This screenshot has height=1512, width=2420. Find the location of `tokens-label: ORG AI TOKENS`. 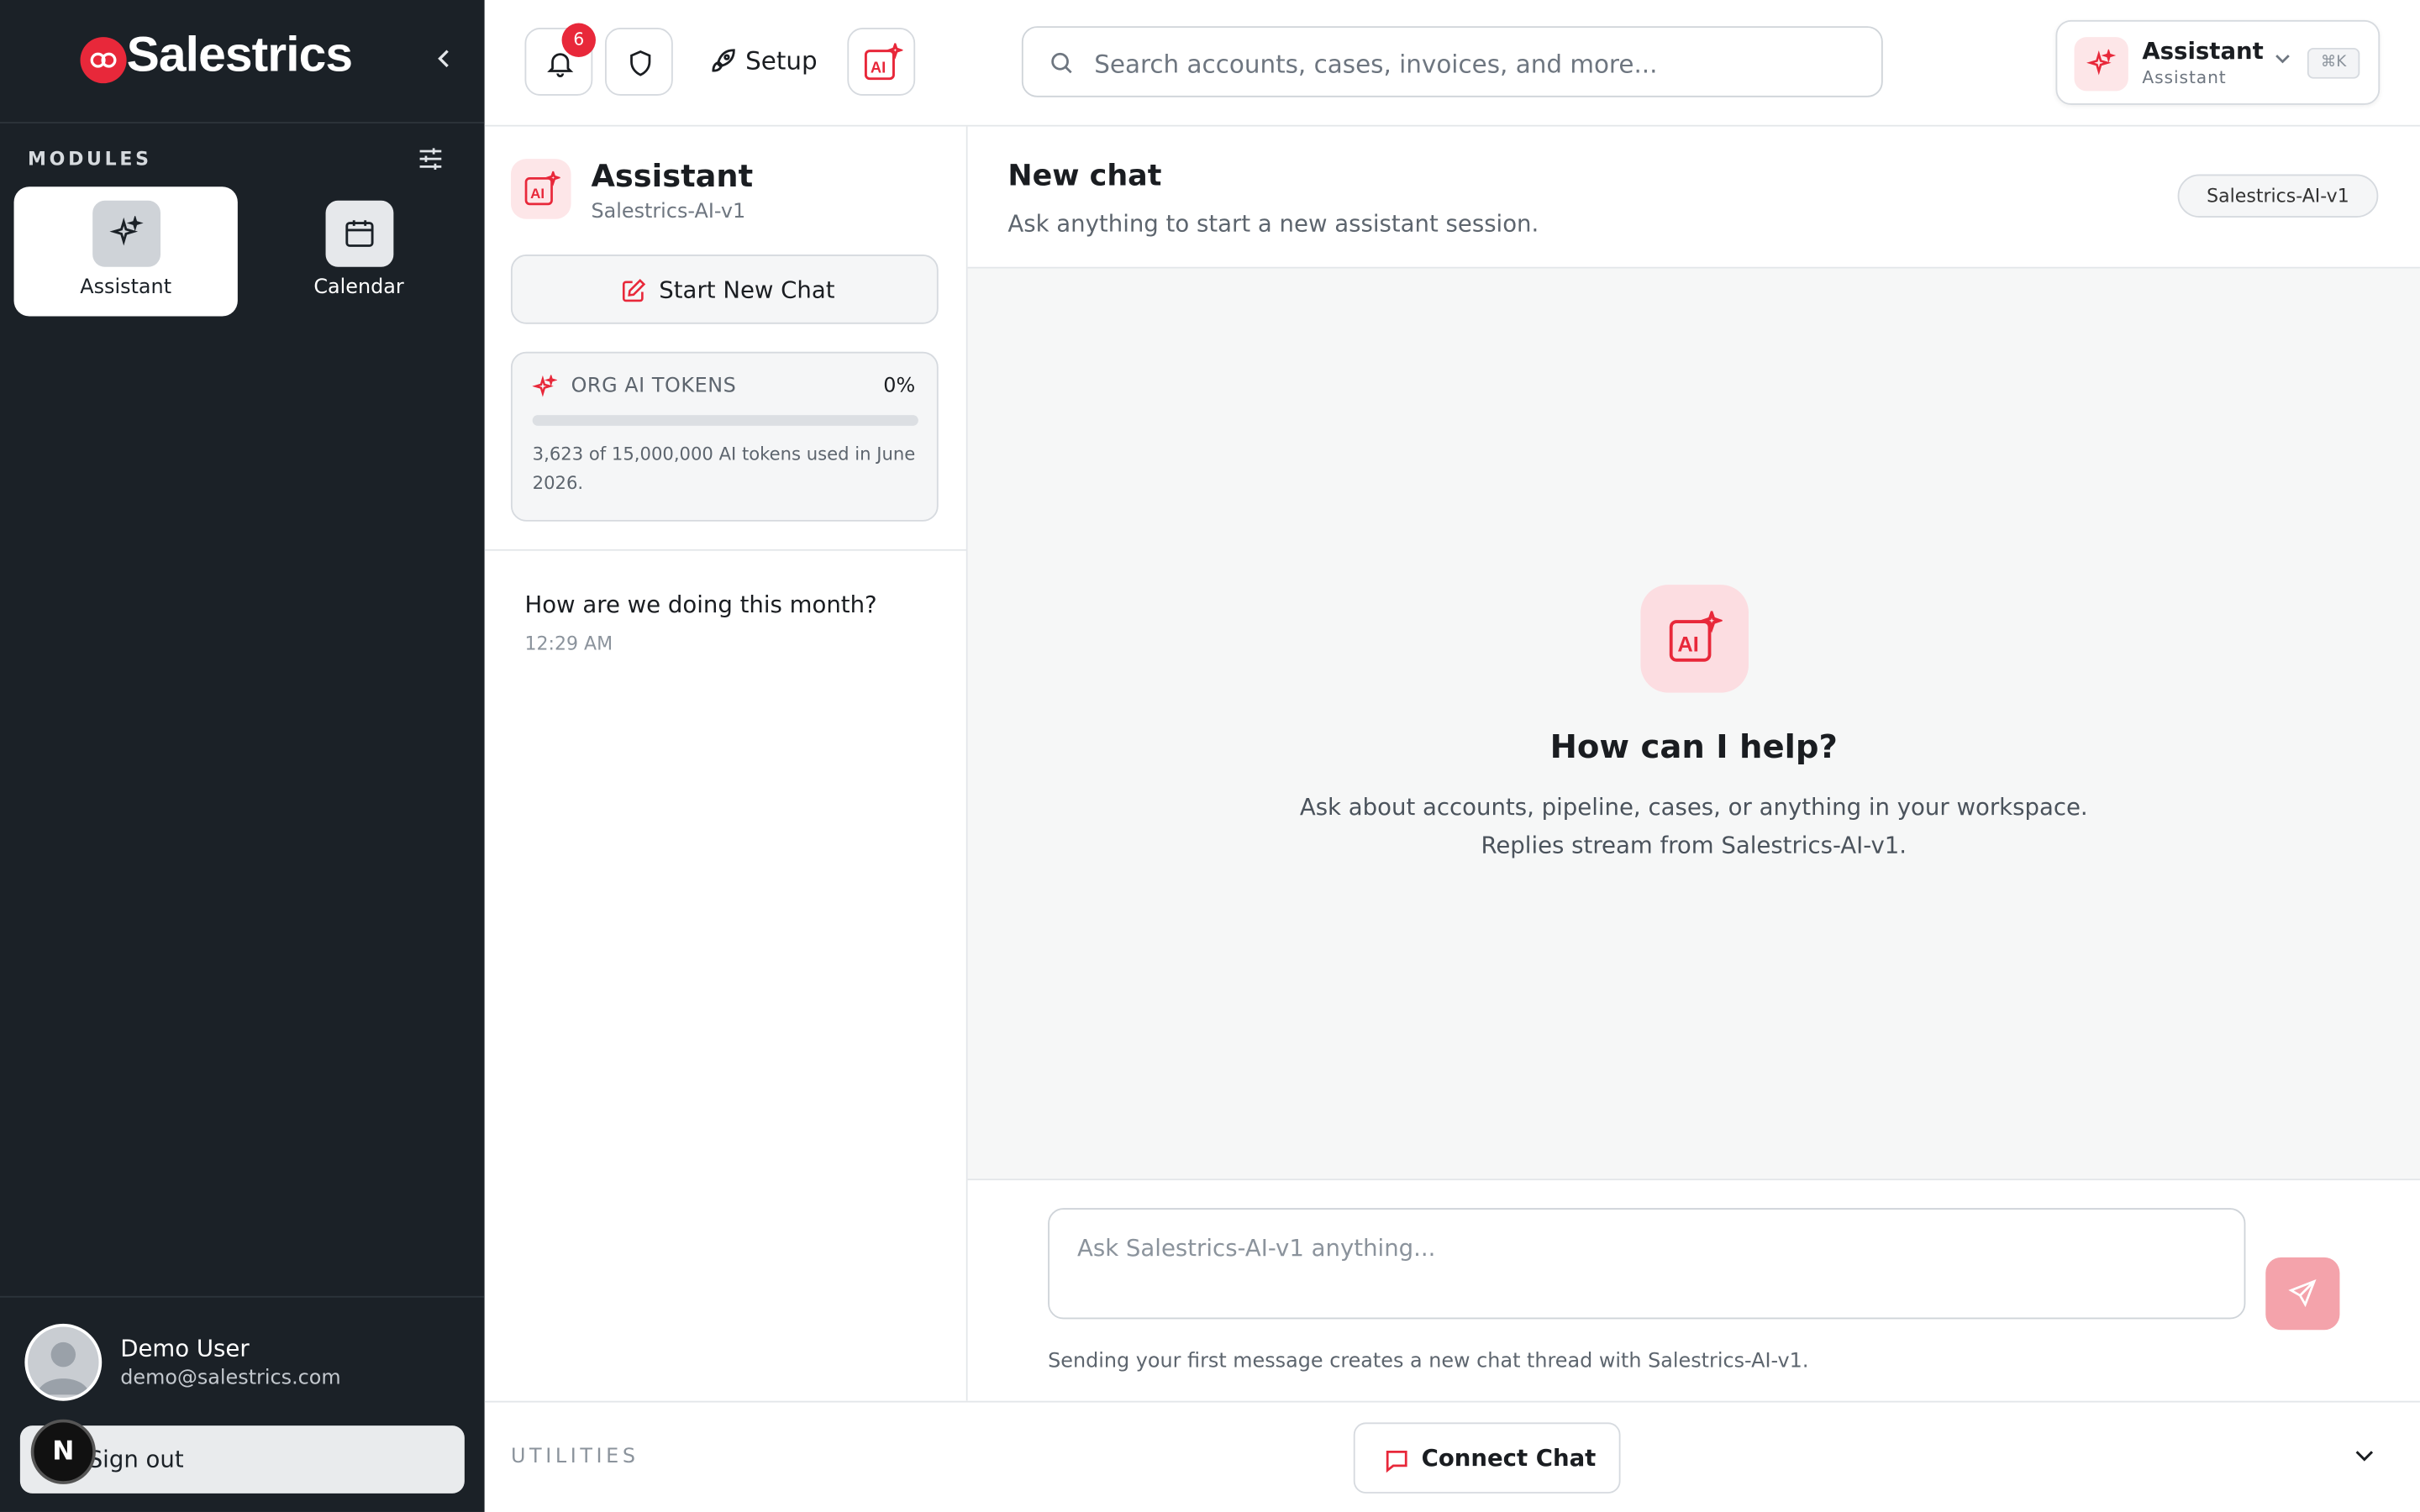

tokens-label: ORG AI TOKENS is located at coordinates (654, 386).